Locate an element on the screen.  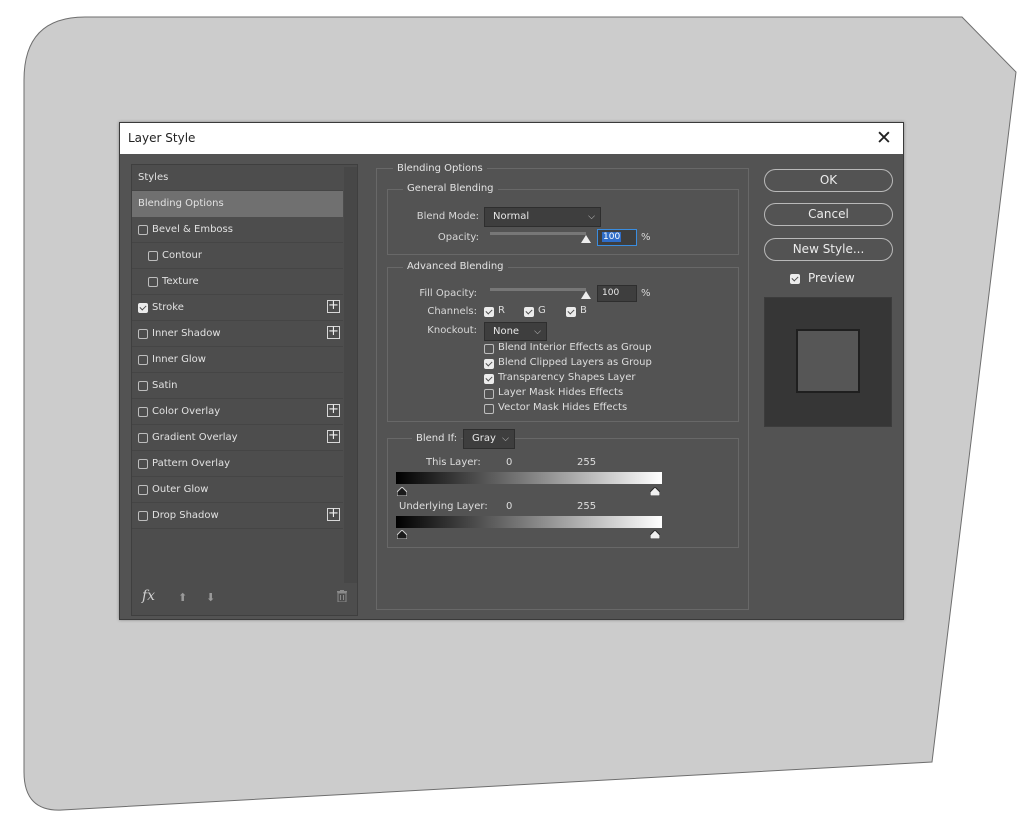
add-drop-shadow-icon: + is located at coordinates (333, 514).